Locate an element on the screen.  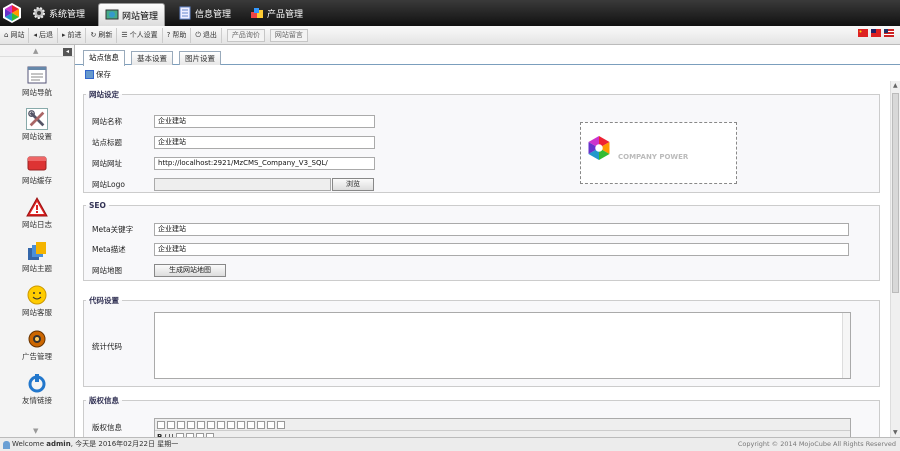
sidebar-item-log: 网站日志 is located at coordinates (37, 214).